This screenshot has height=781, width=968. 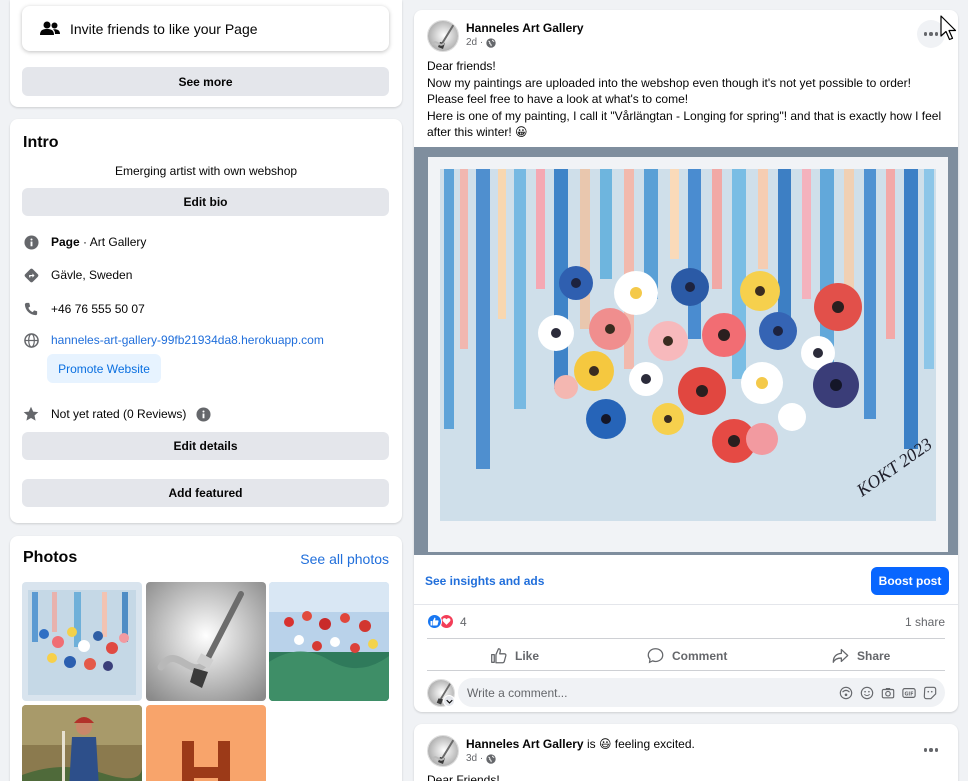 What do you see at coordinates (50, 557) in the screenshot?
I see `photos-title: Photos` at bounding box center [50, 557].